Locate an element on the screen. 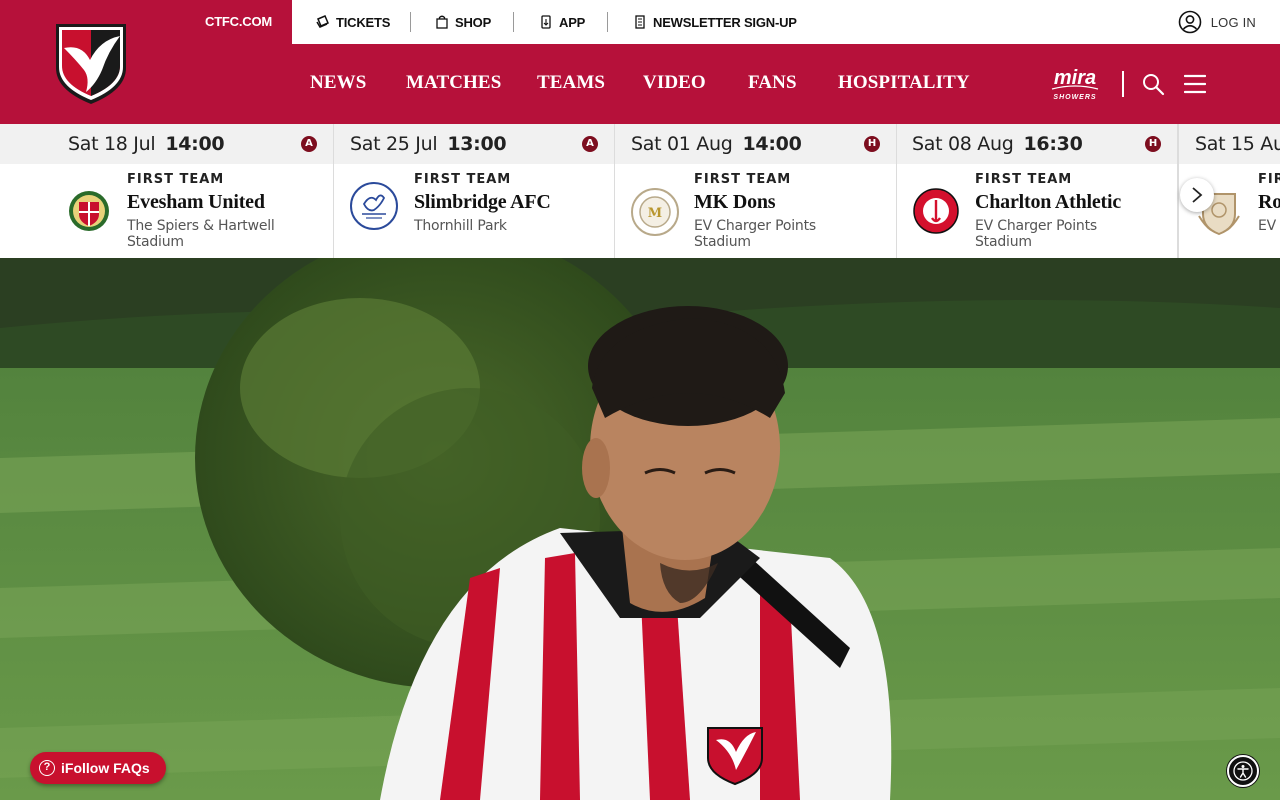  fixture-datetime: Sat 01 Aug 14:00 is located at coordinates (716, 144).